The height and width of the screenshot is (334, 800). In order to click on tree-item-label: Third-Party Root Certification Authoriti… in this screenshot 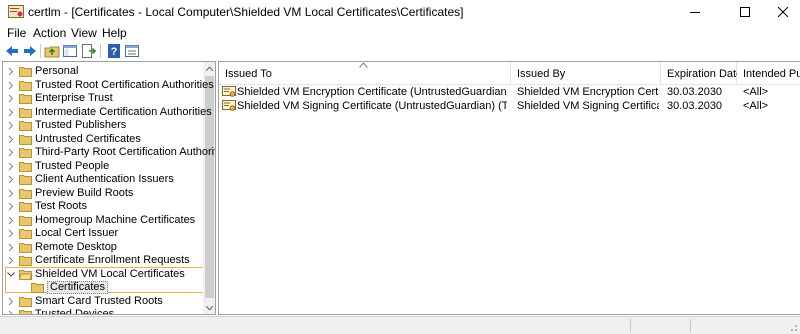, I will do `click(125, 152)`.